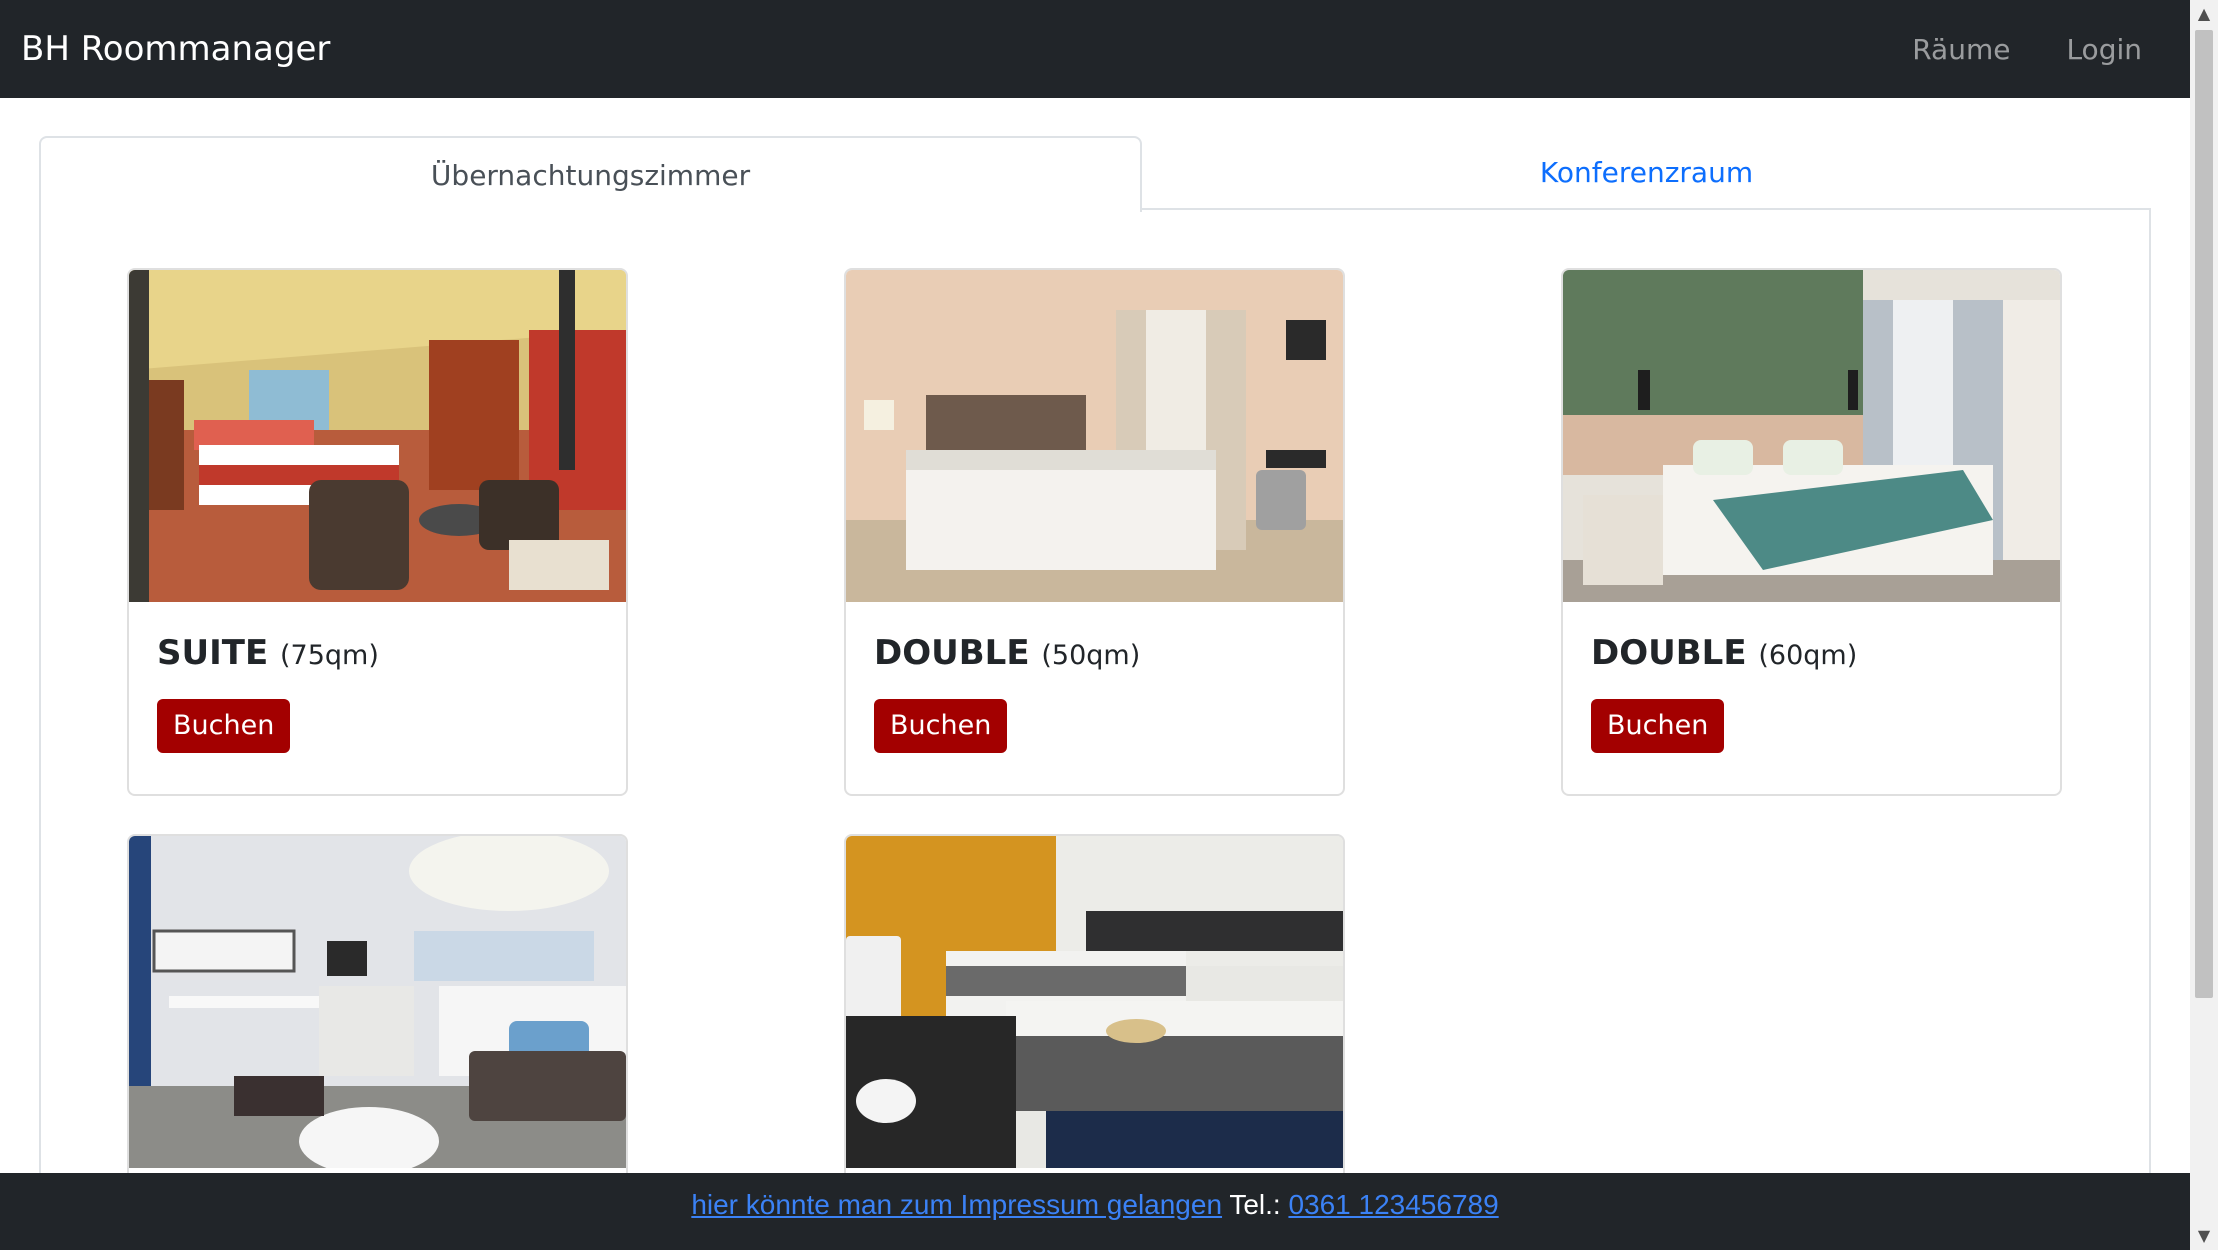 Image resolution: width=2218 pixels, height=1250 pixels. Describe the element at coordinates (2204, 514) in the screenshot. I see `scroll-thumb` at that location.